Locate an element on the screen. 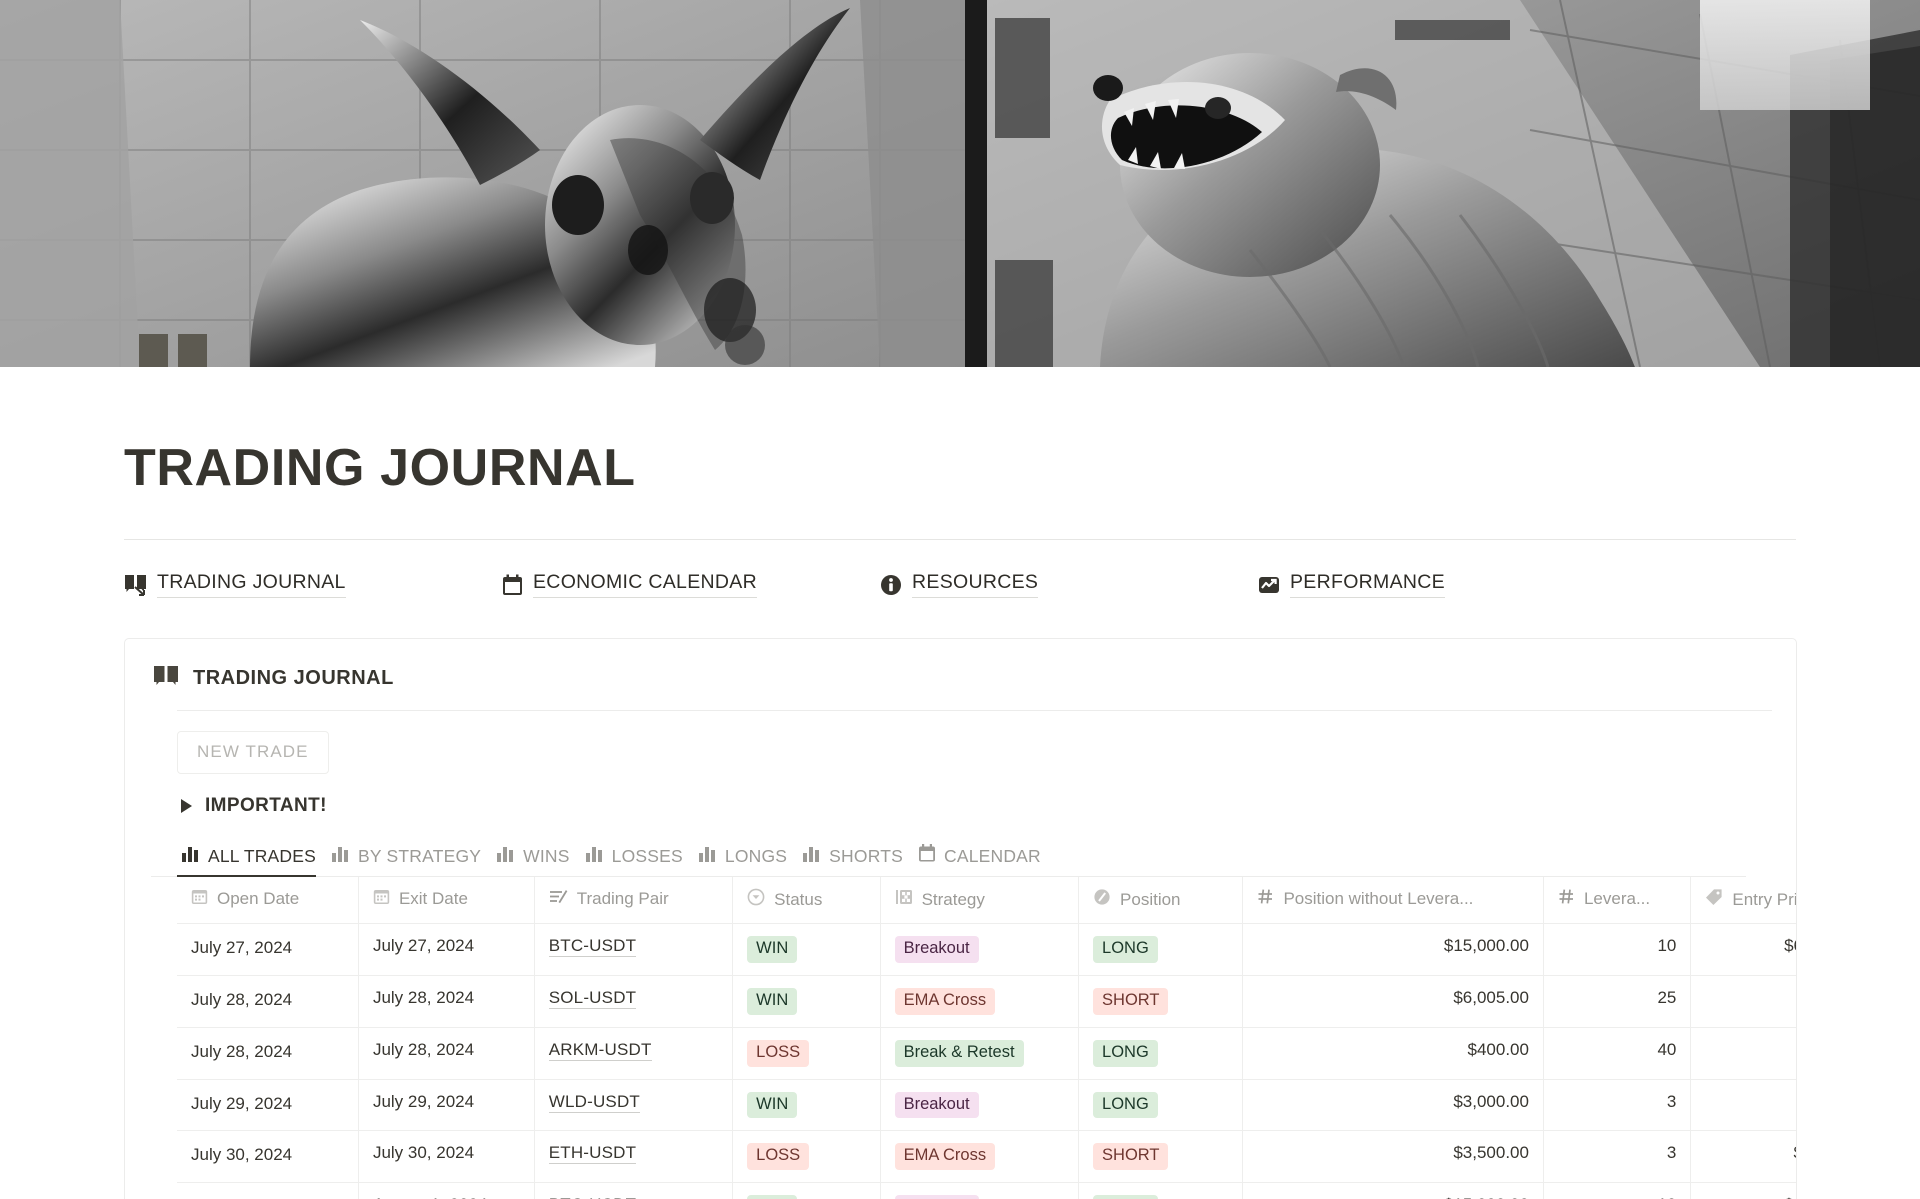 The height and width of the screenshot is (1199, 1920). open-book-icon is located at coordinates (166, 678).